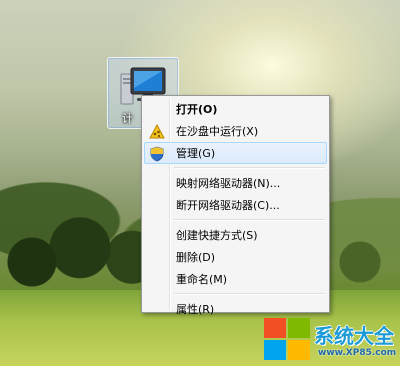 The height and width of the screenshot is (366, 400). What do you see at coordinates (196, 153) in the screenshot?
I see `menu-item-label: 管理(G)` at bounding box center [196, 153].